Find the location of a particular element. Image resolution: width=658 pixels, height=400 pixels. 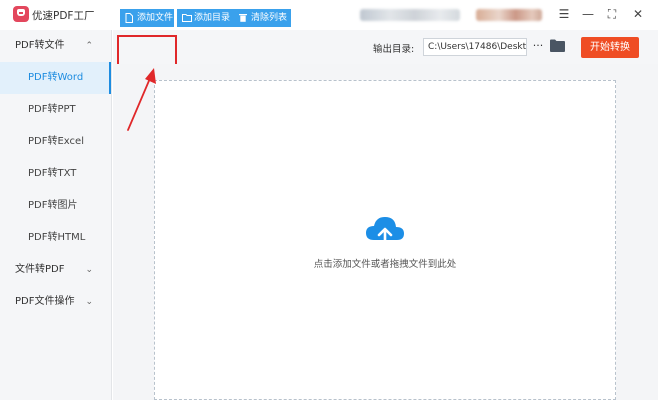

title-bar: 优速PDF工厂 ☰ — ⛶ ✕ is located at coordinates (329, 15).